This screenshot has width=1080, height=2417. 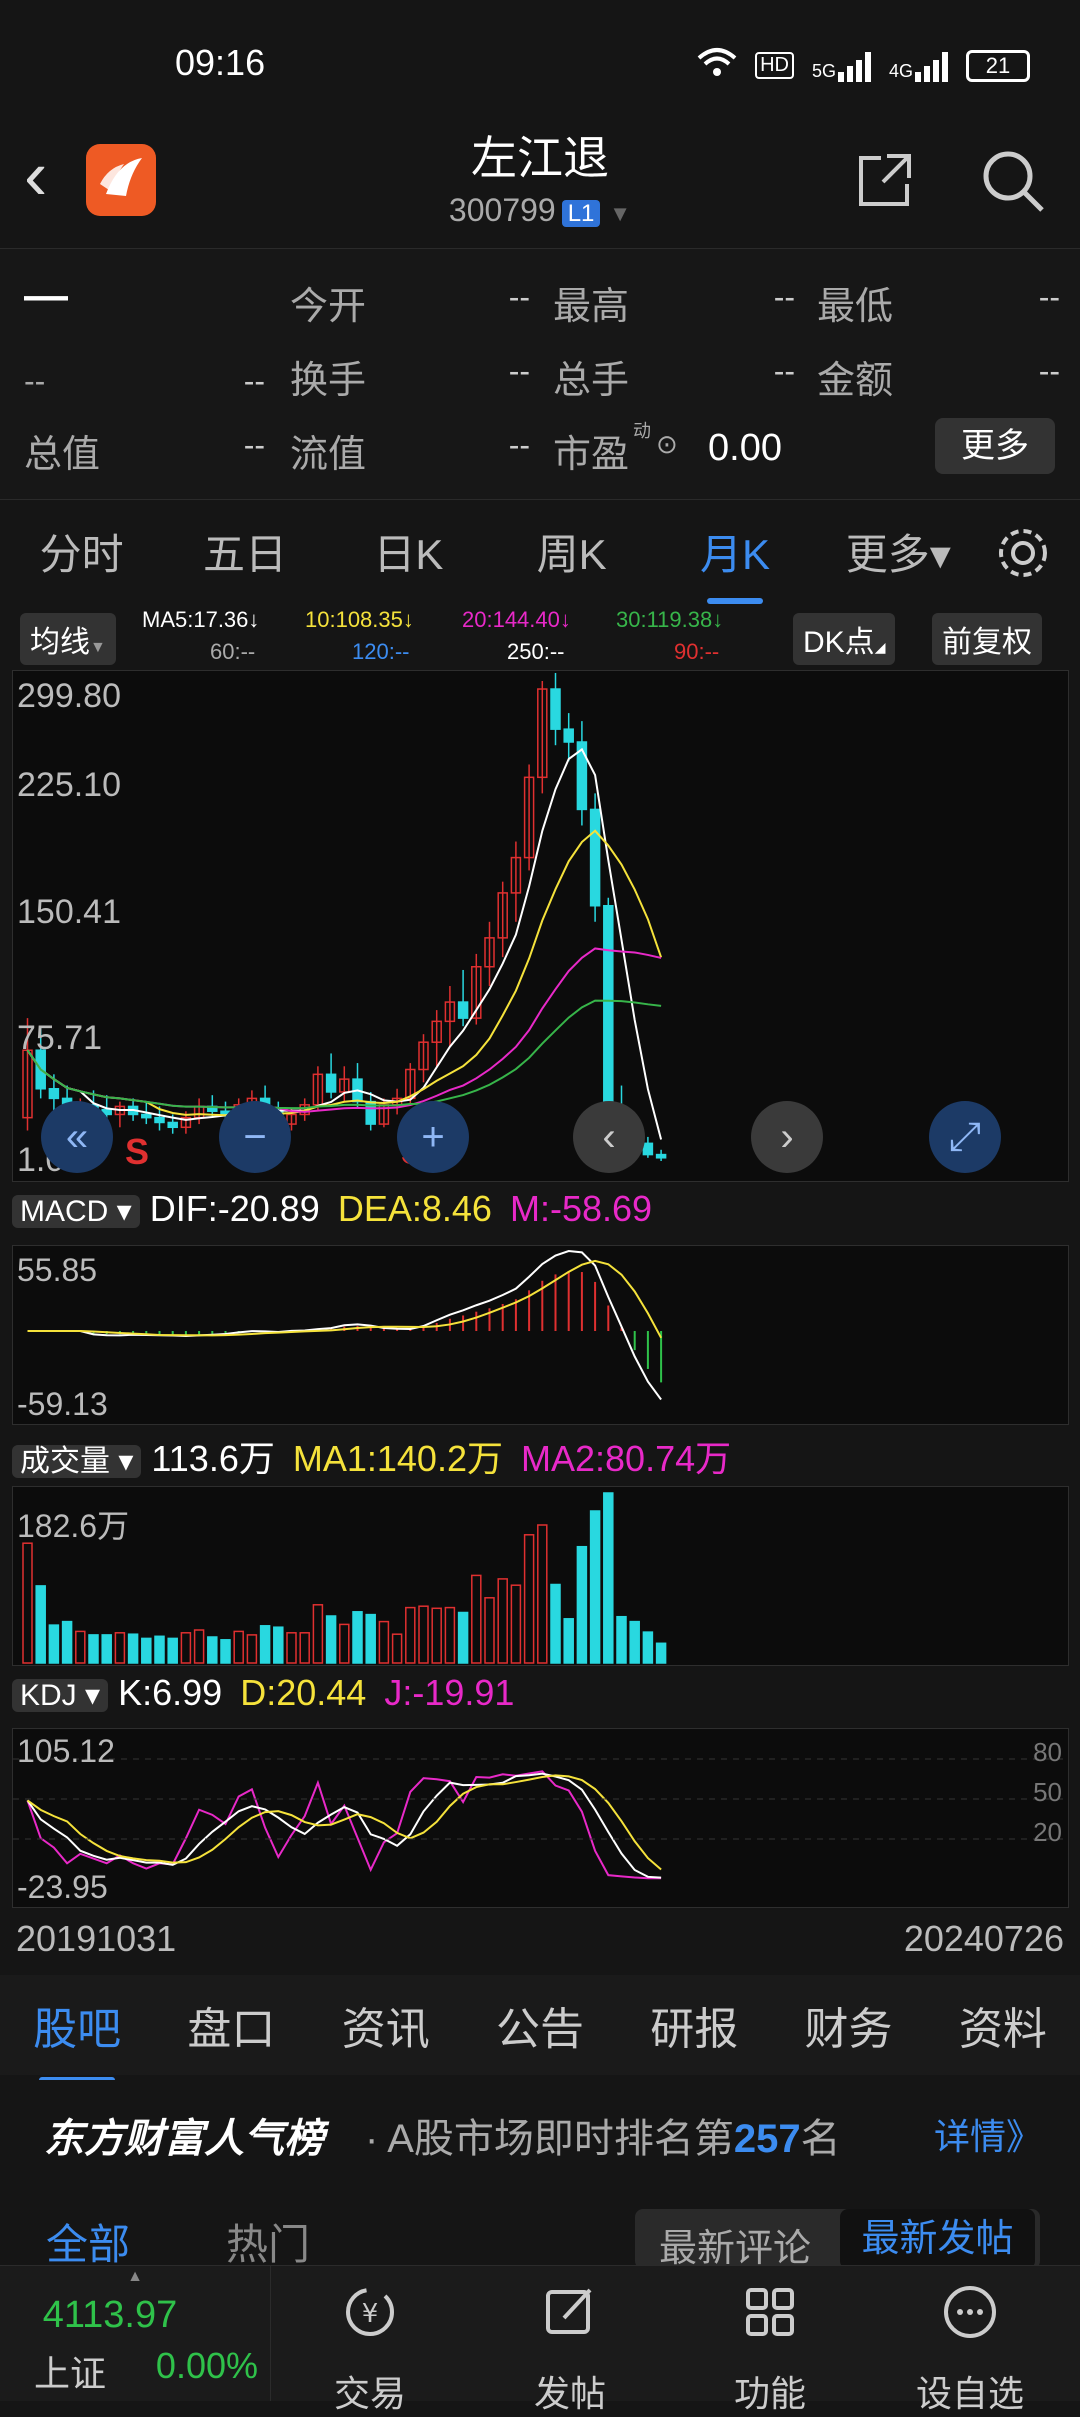 I want to click on trade-icon: ¥, so click(x=370, y=2317).